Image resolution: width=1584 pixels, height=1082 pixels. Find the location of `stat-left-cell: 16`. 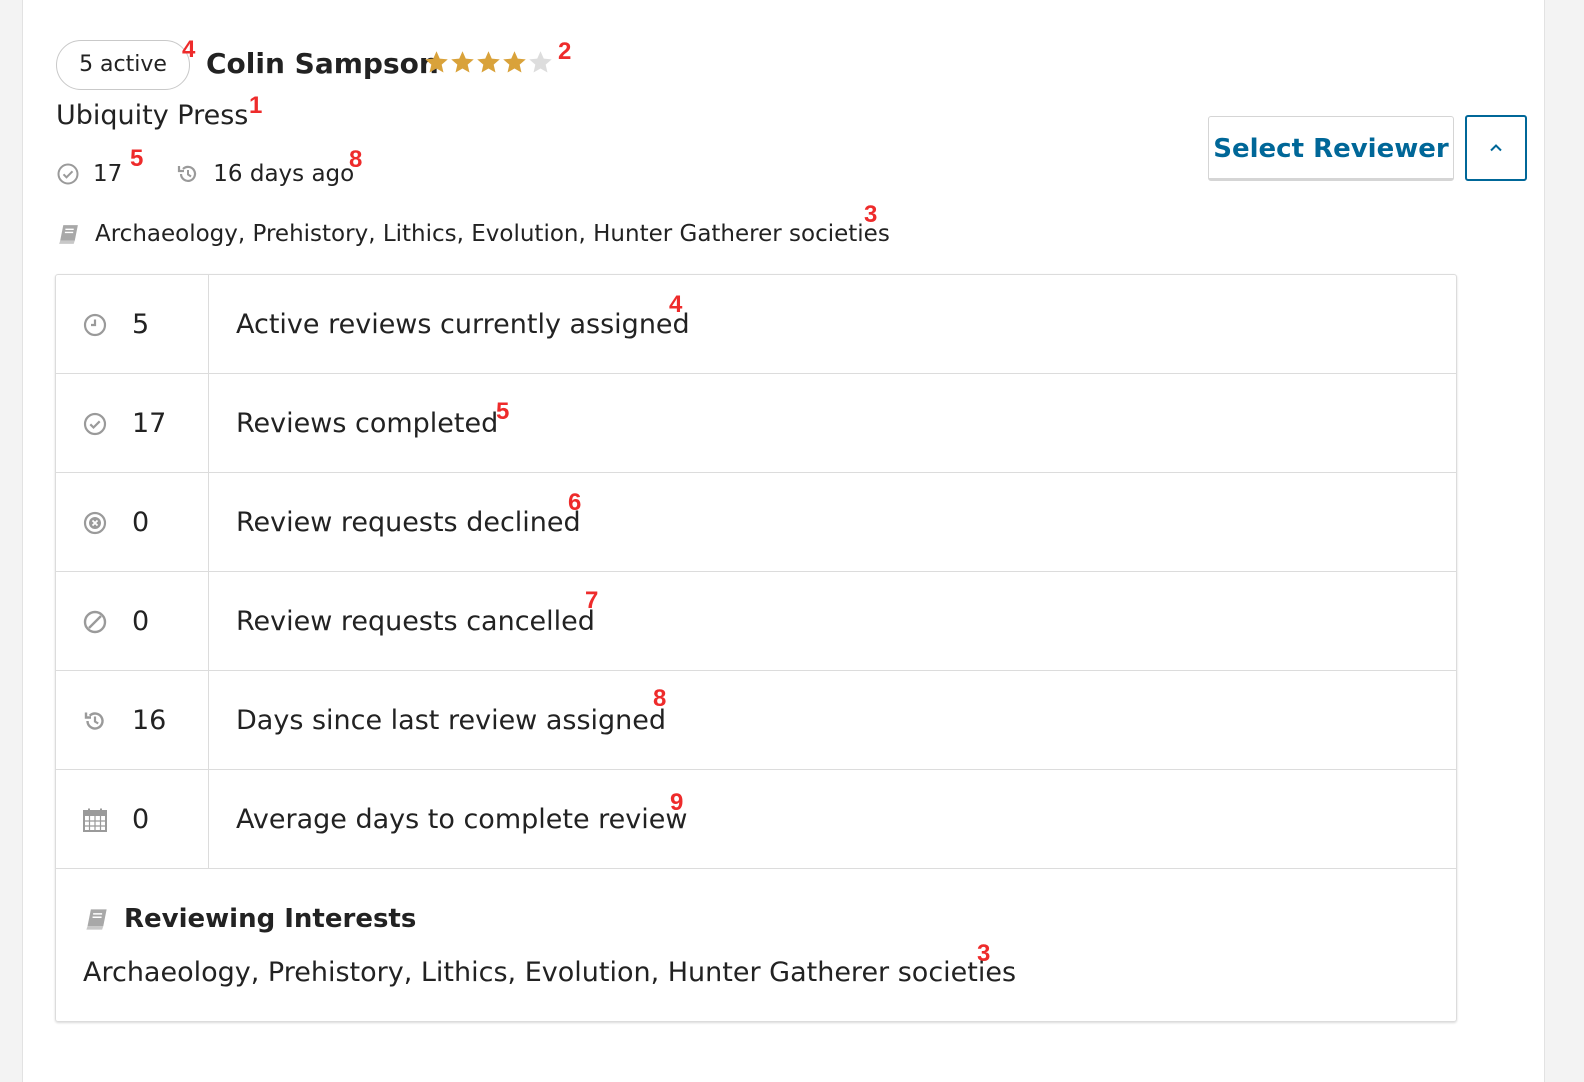

stat-left-cell: 16 is located at coordinates (132, 720).